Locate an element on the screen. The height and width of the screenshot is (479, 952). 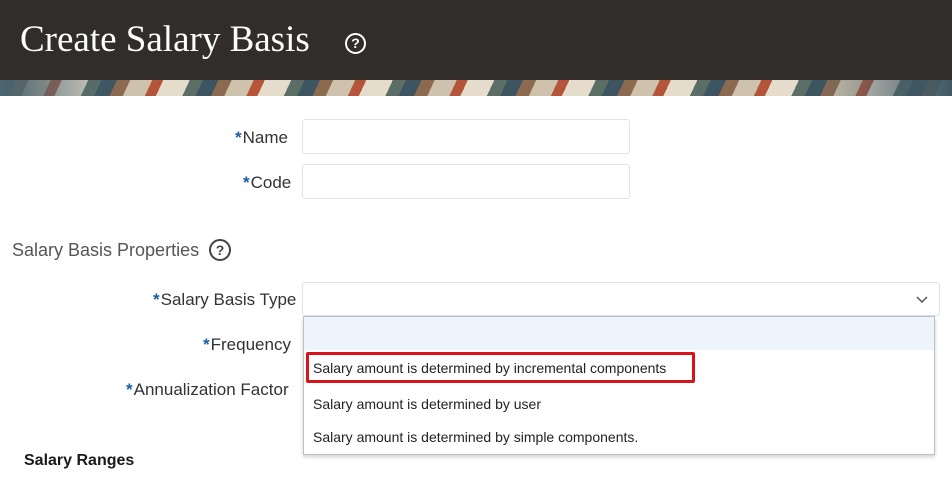
name-label: *Name is located at coordinates (261, 138).